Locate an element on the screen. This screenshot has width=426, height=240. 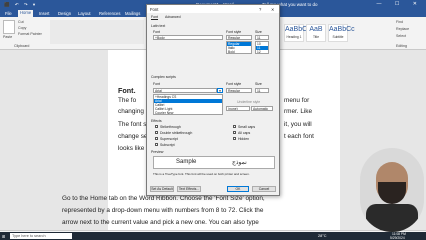
cs-font-label: Font is located at coordinates (157, 84).